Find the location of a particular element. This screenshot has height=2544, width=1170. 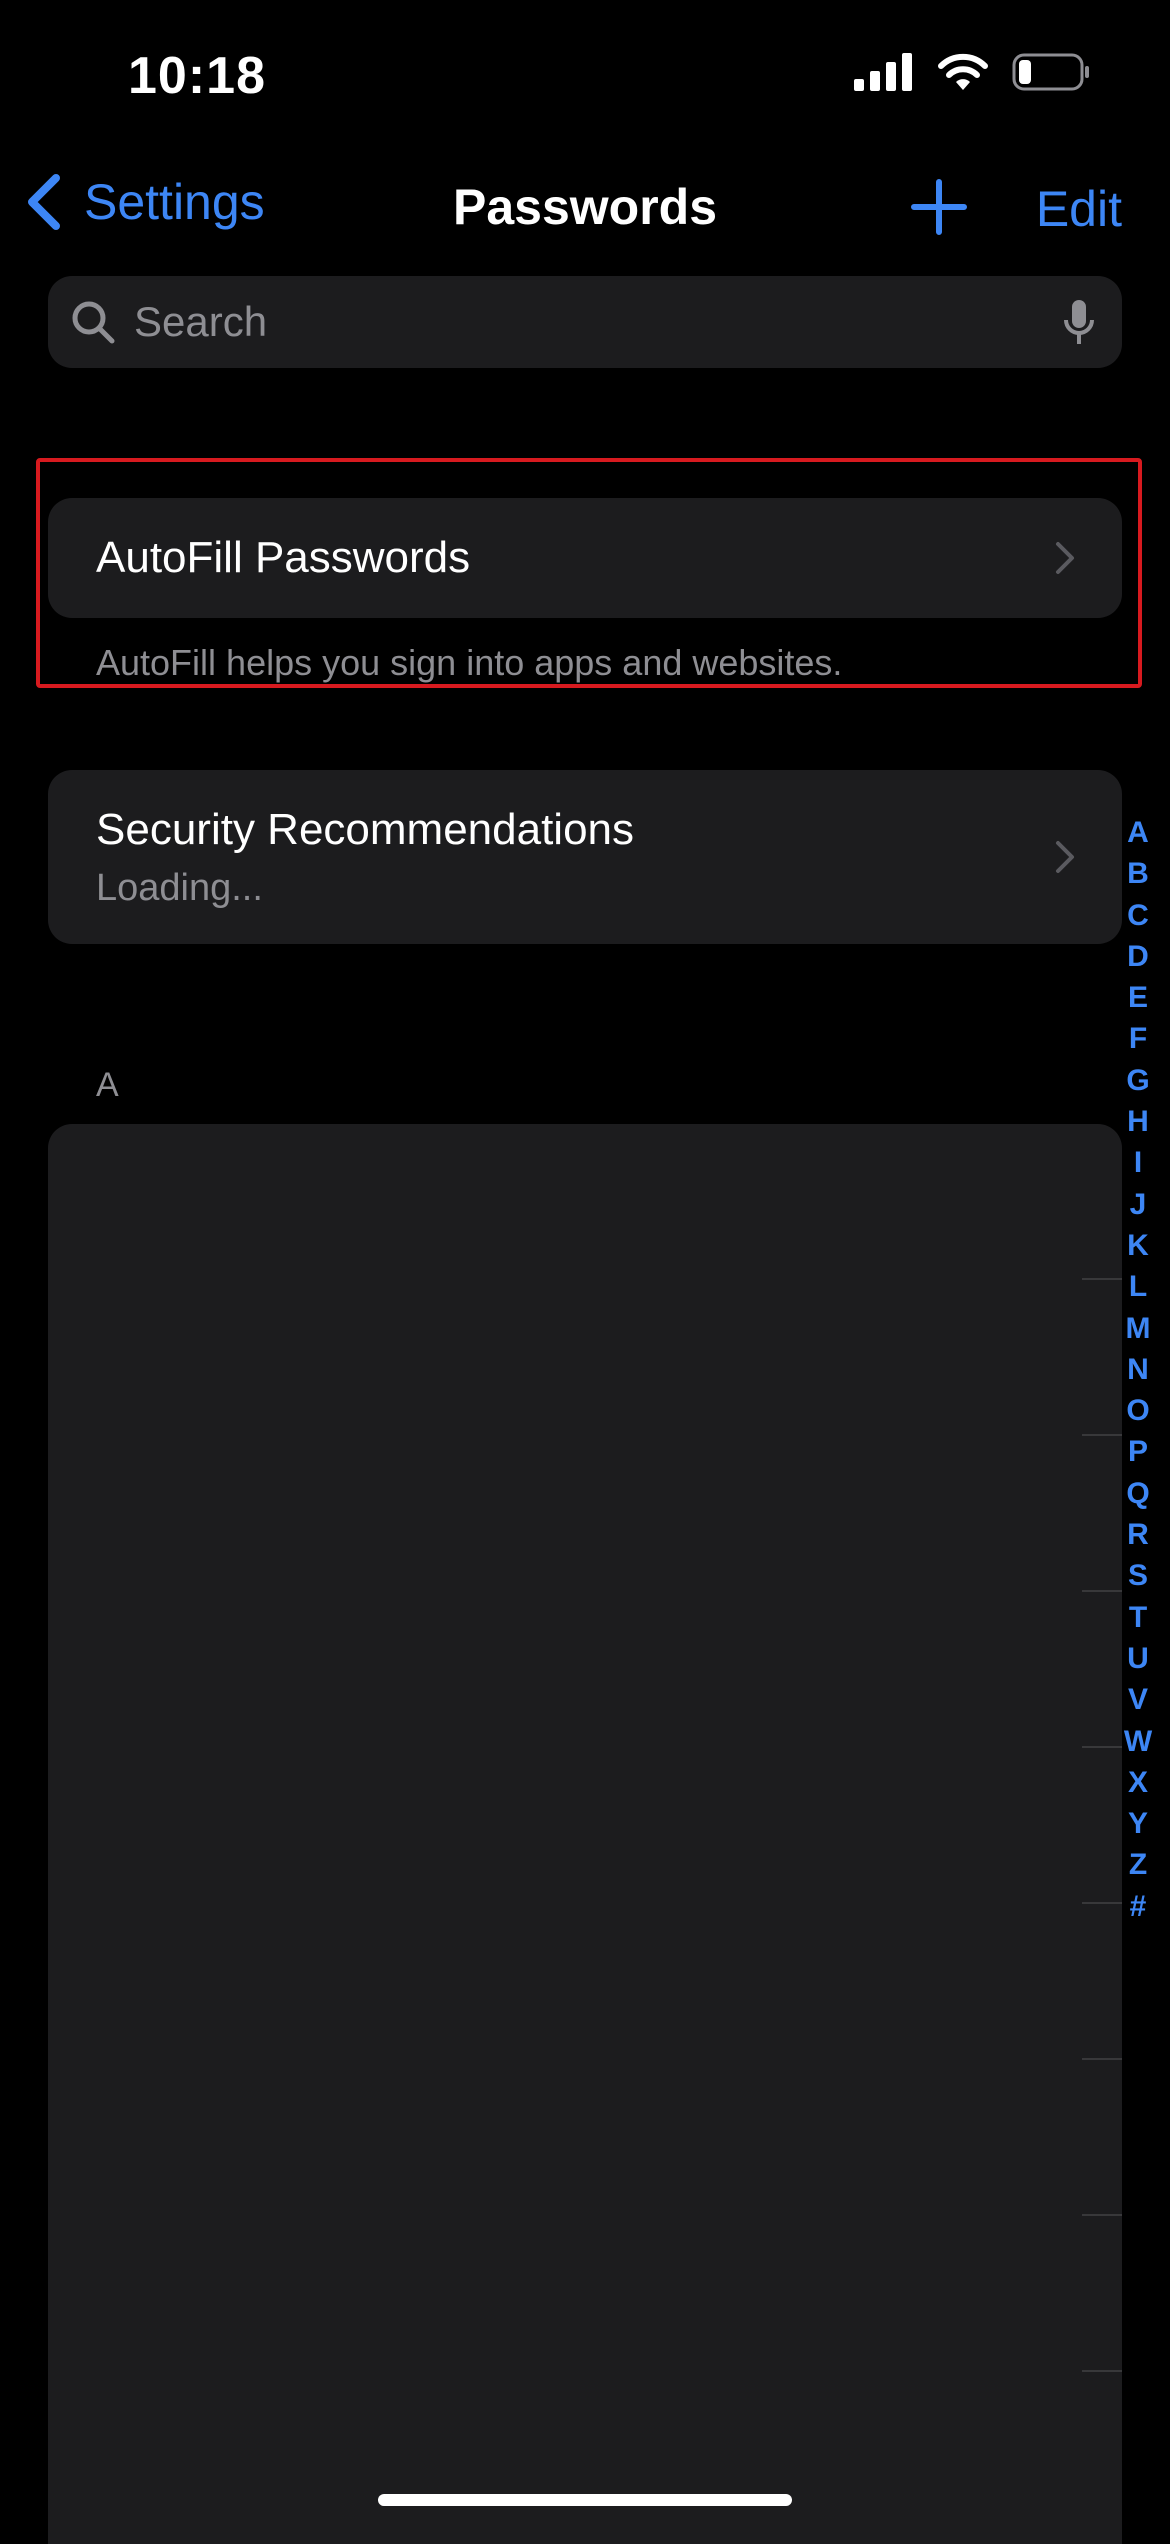

index-letter: R is located at coordinates (1138, 1534).